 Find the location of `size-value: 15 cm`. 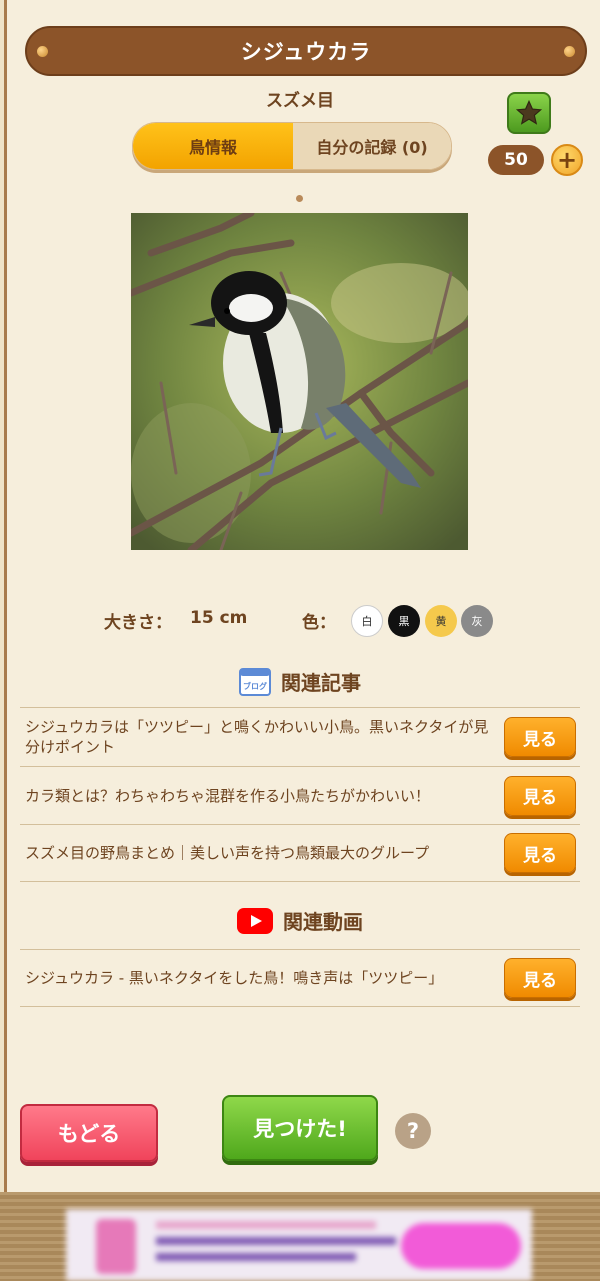

size-value: 15 cm is located at coordinates (219, 618).